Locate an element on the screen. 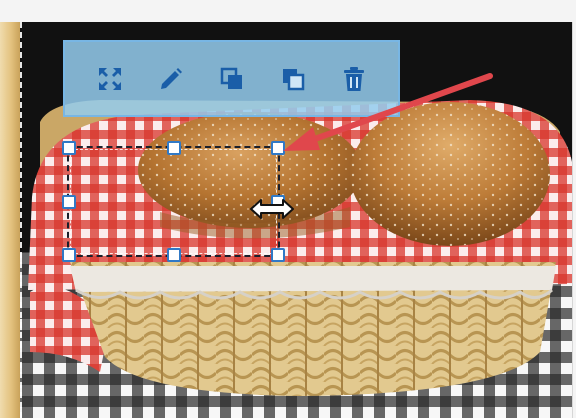  resize-handle-top is located at coordinates (173, 148).